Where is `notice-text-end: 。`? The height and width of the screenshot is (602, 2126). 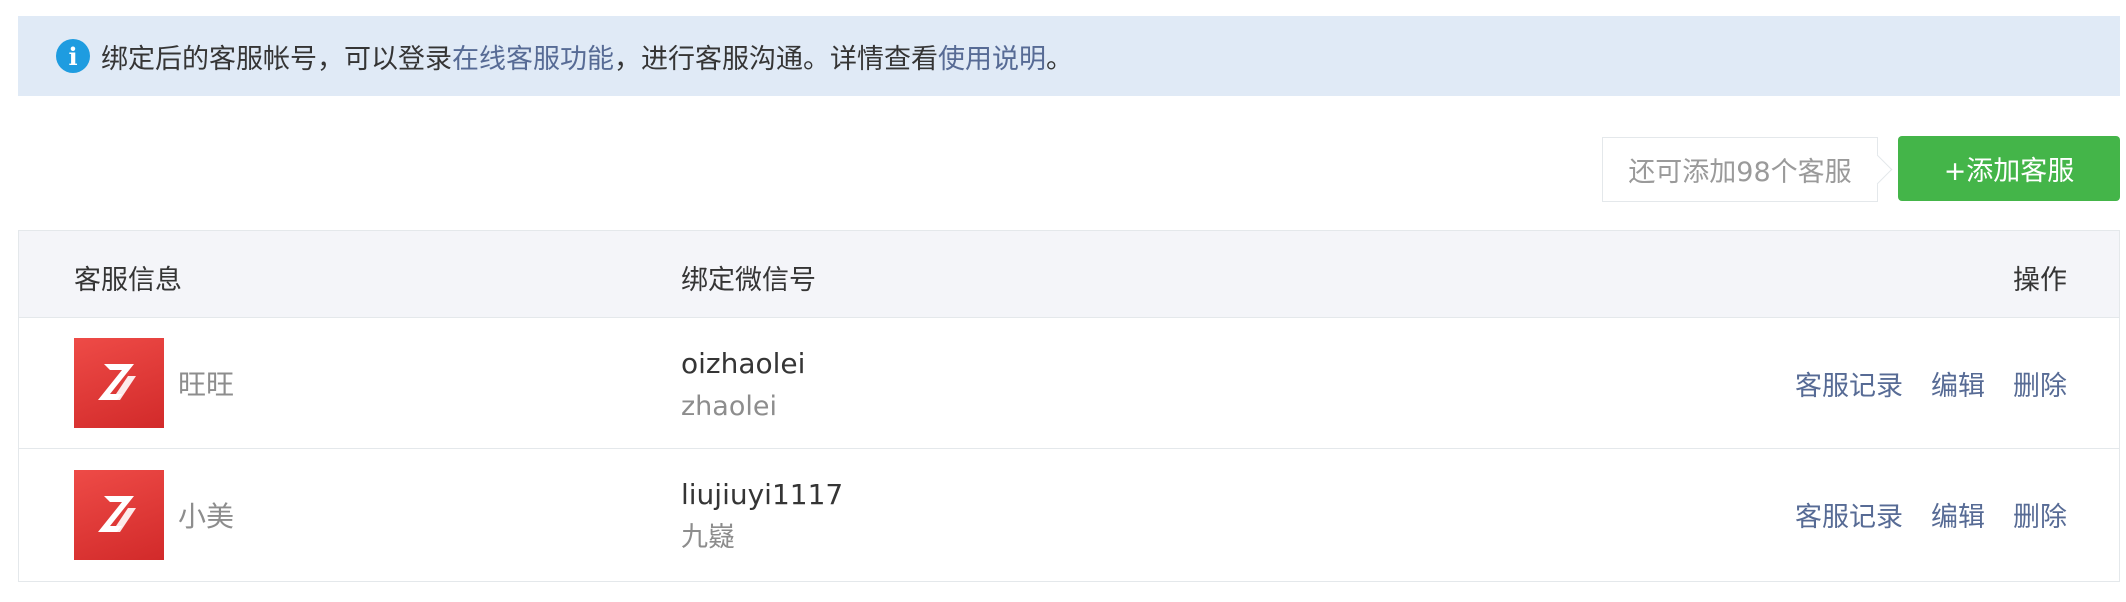 notice-text-end: 。 is located at coordinates (1059, 59).